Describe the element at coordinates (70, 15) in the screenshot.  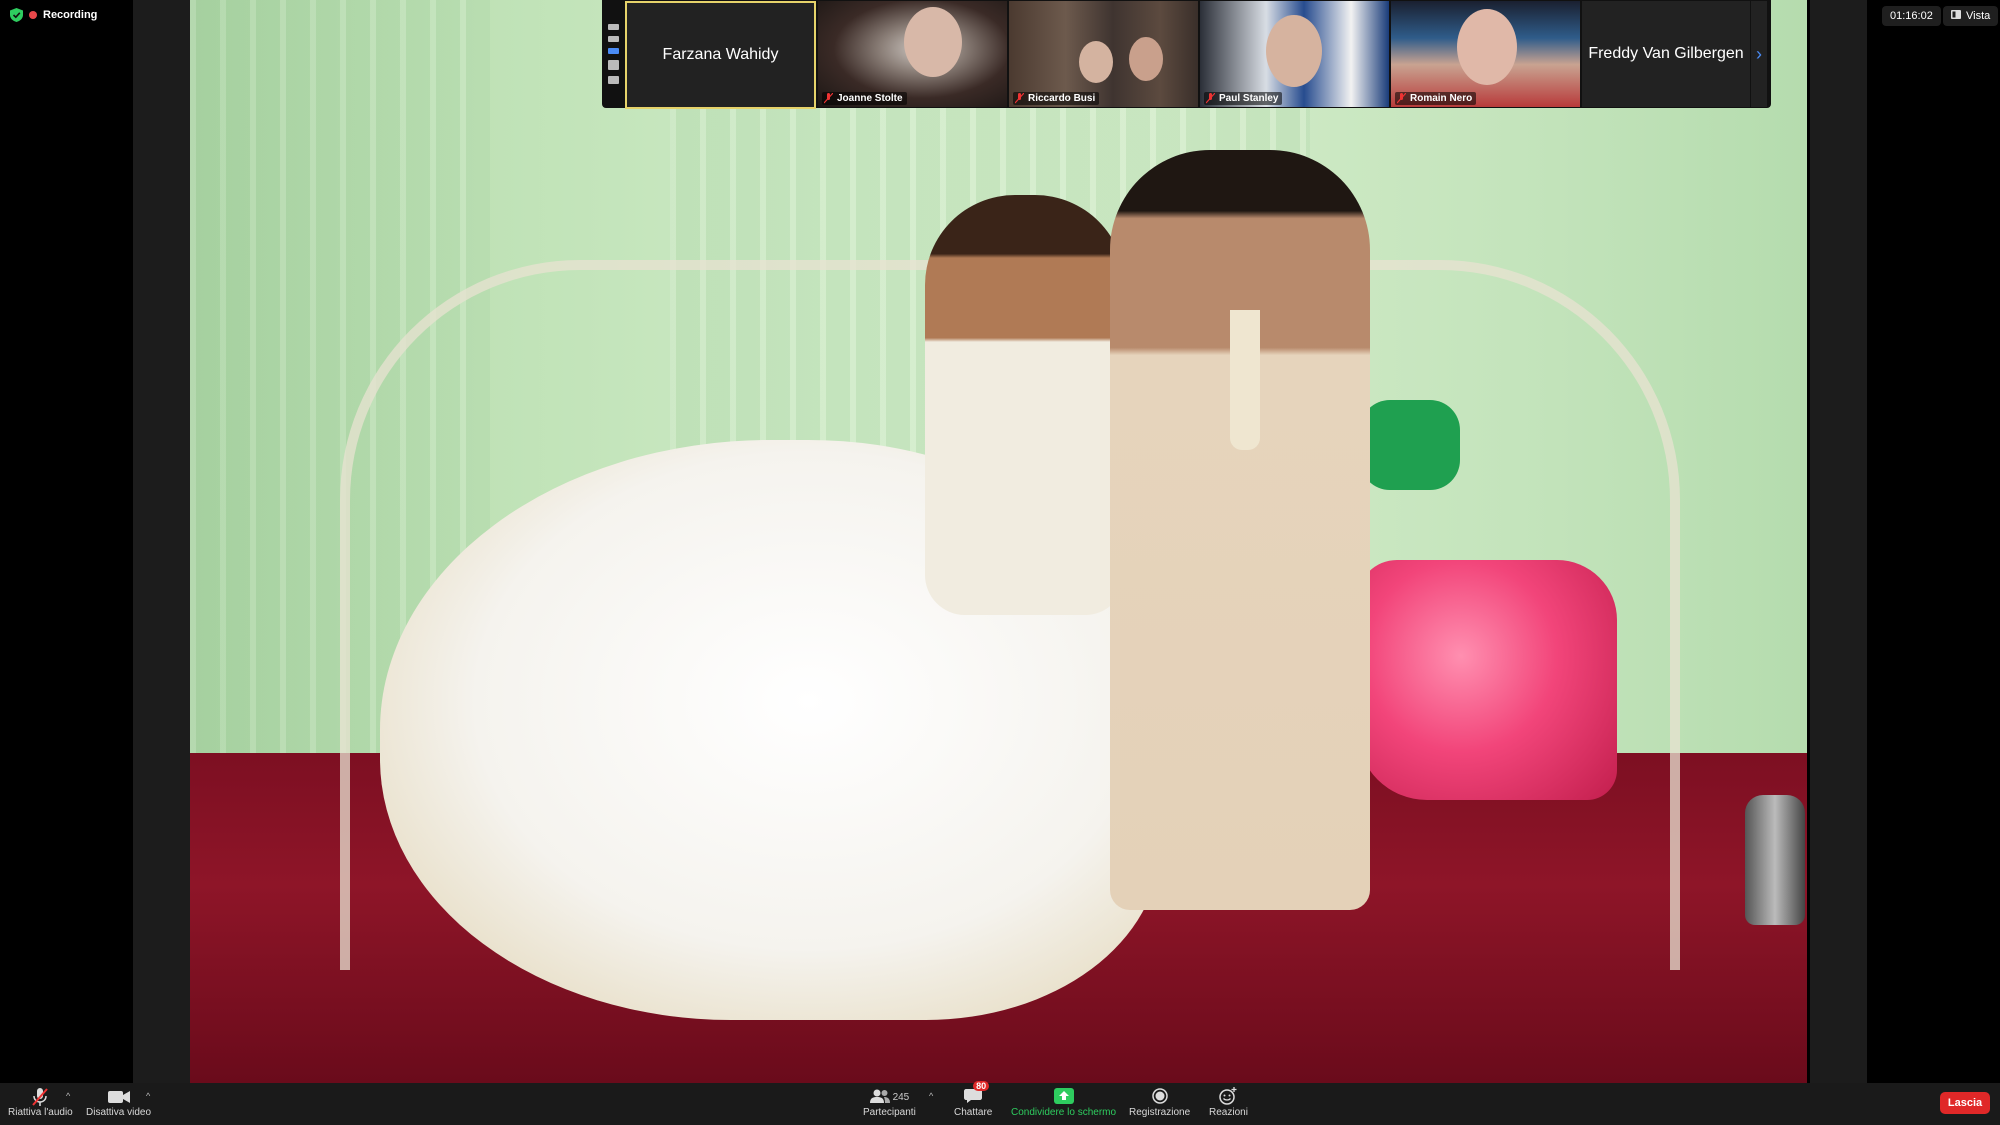
I see `recording-label: Recording` at that location.